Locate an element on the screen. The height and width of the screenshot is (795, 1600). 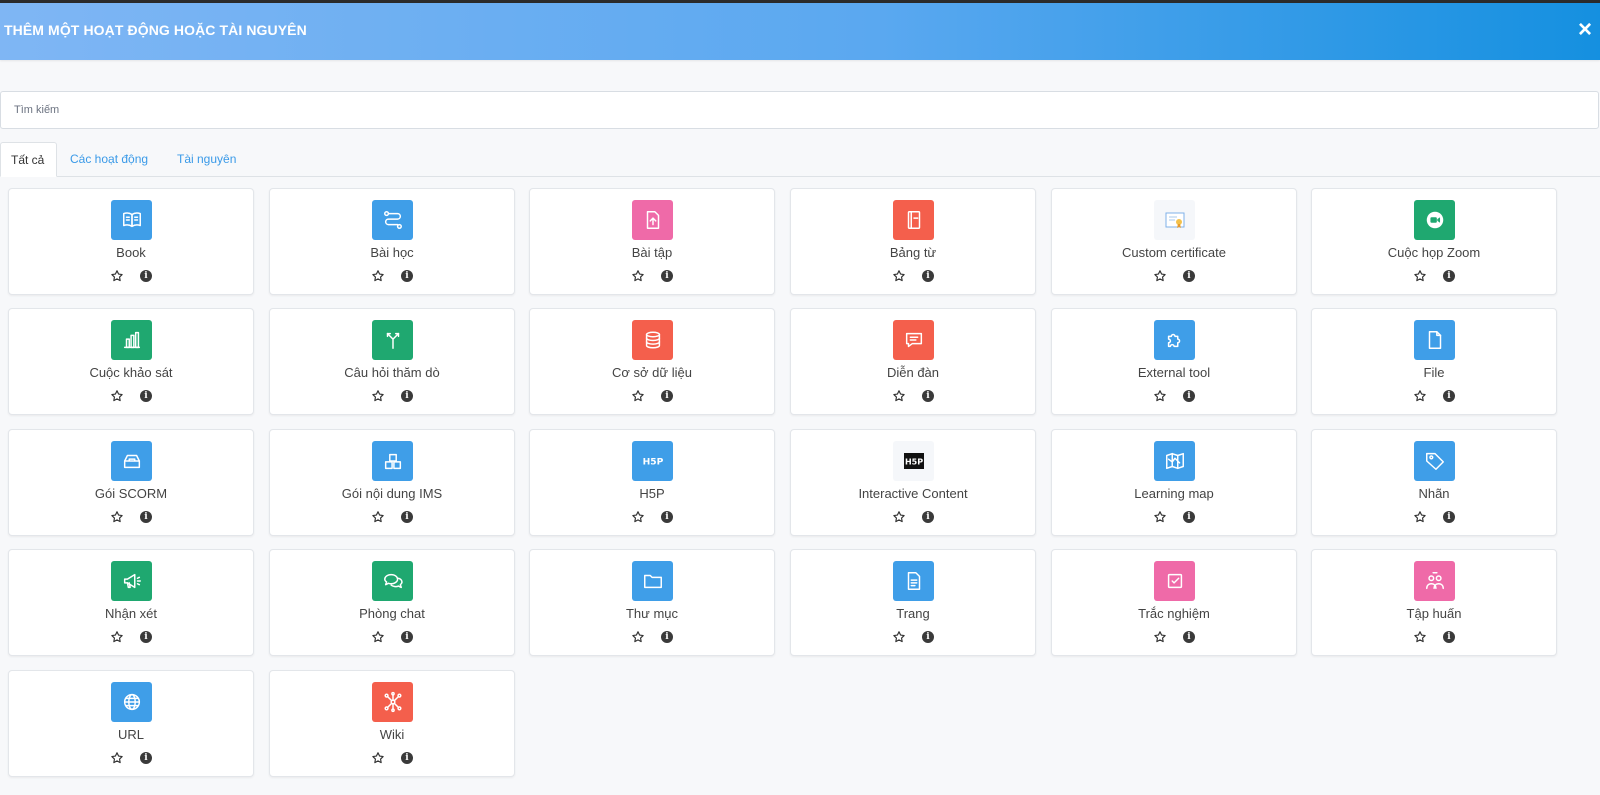
activity-label: Custom certificate is located at coordinates (1174, 252).